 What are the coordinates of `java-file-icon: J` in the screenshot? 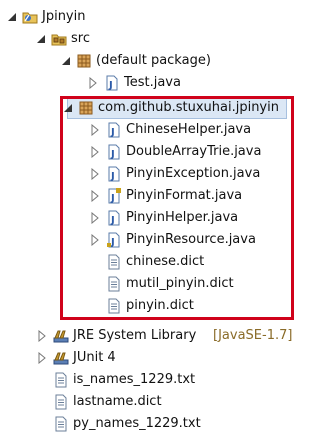 It's located at (112, 83).